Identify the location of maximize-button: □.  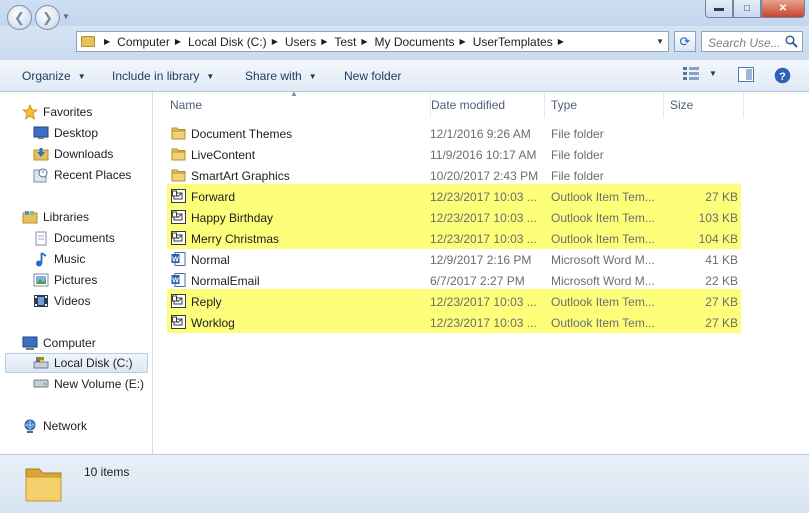
(747, 9).